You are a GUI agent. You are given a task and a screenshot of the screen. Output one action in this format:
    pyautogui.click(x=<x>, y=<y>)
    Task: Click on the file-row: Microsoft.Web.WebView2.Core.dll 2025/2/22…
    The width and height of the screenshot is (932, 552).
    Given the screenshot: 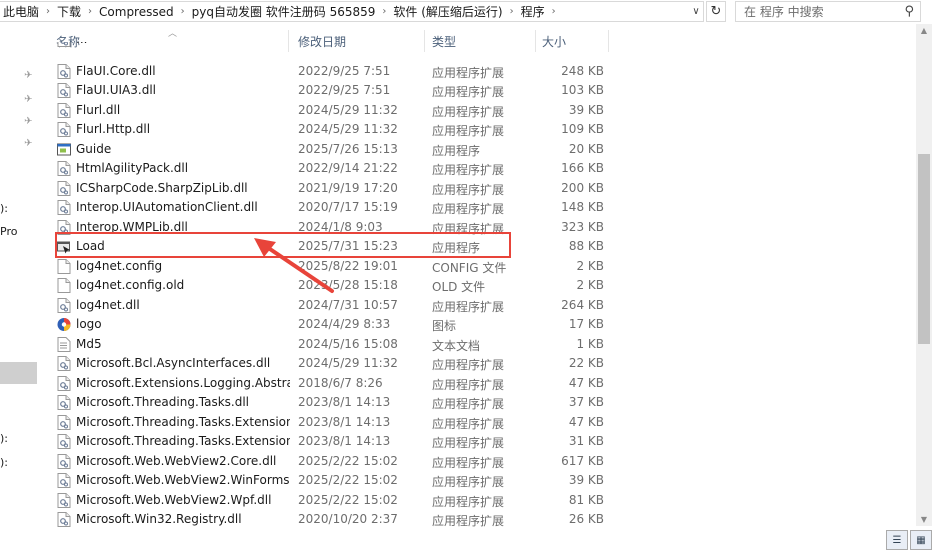 What is the action you would take?
    pyautogui.click(x=332, y=462)
    